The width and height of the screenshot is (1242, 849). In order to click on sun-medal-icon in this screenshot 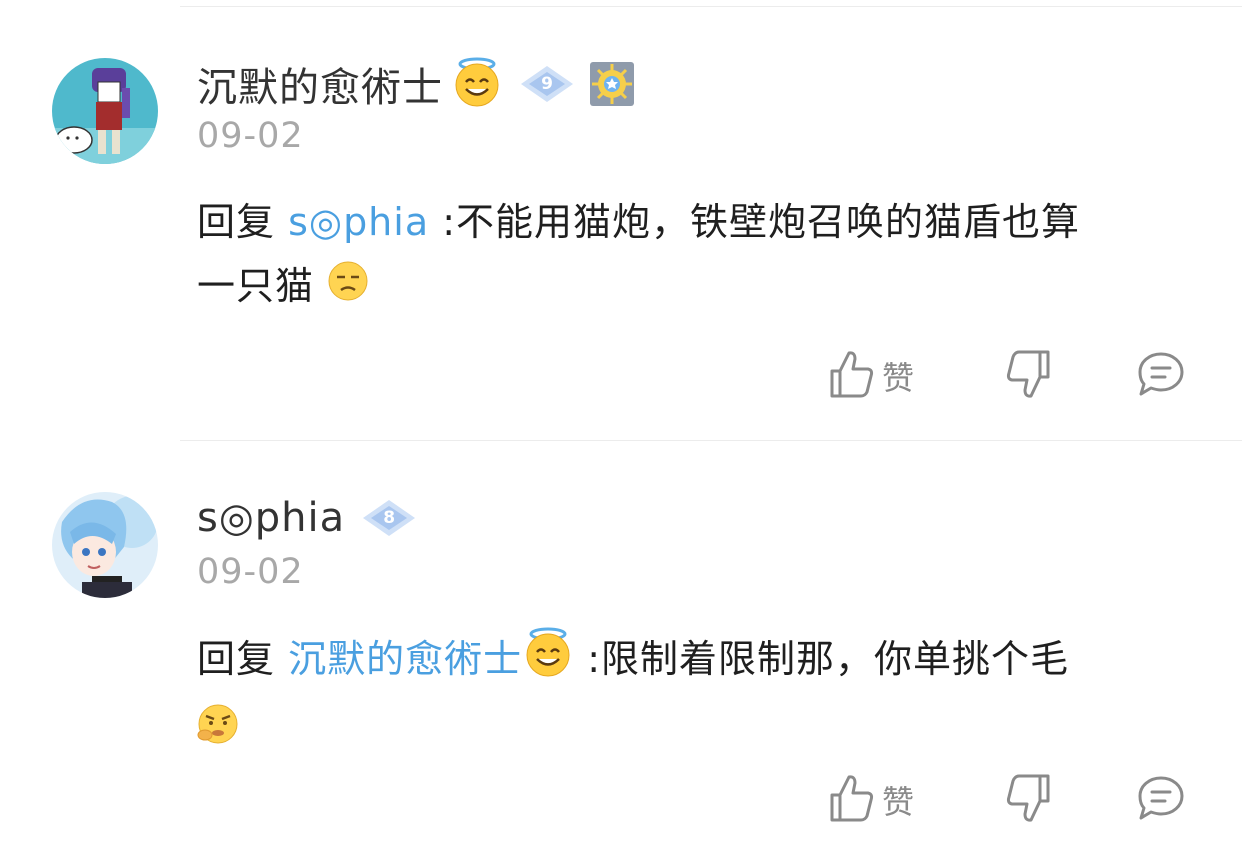, I will do `click(612, 84)`.